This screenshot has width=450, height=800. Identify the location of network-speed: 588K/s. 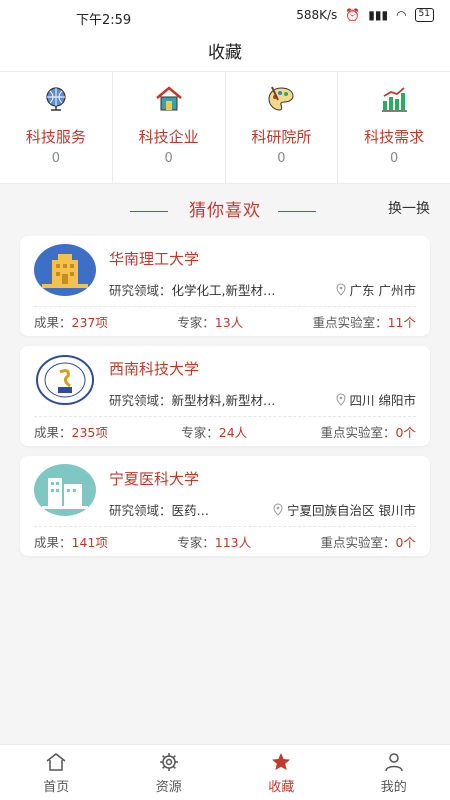
(317, 15).